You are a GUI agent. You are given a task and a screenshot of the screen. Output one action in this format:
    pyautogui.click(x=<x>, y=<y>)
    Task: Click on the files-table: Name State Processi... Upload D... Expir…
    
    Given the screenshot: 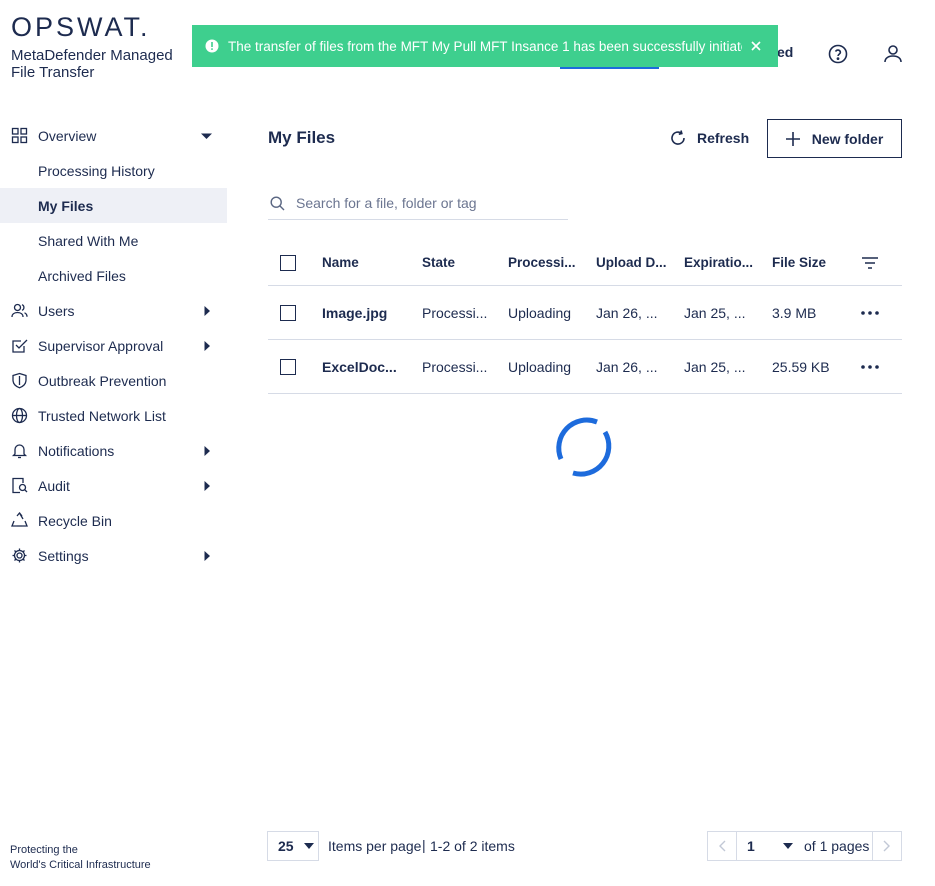 What is the action you would take?
    pyautogui.click(x=585, y=317)
    